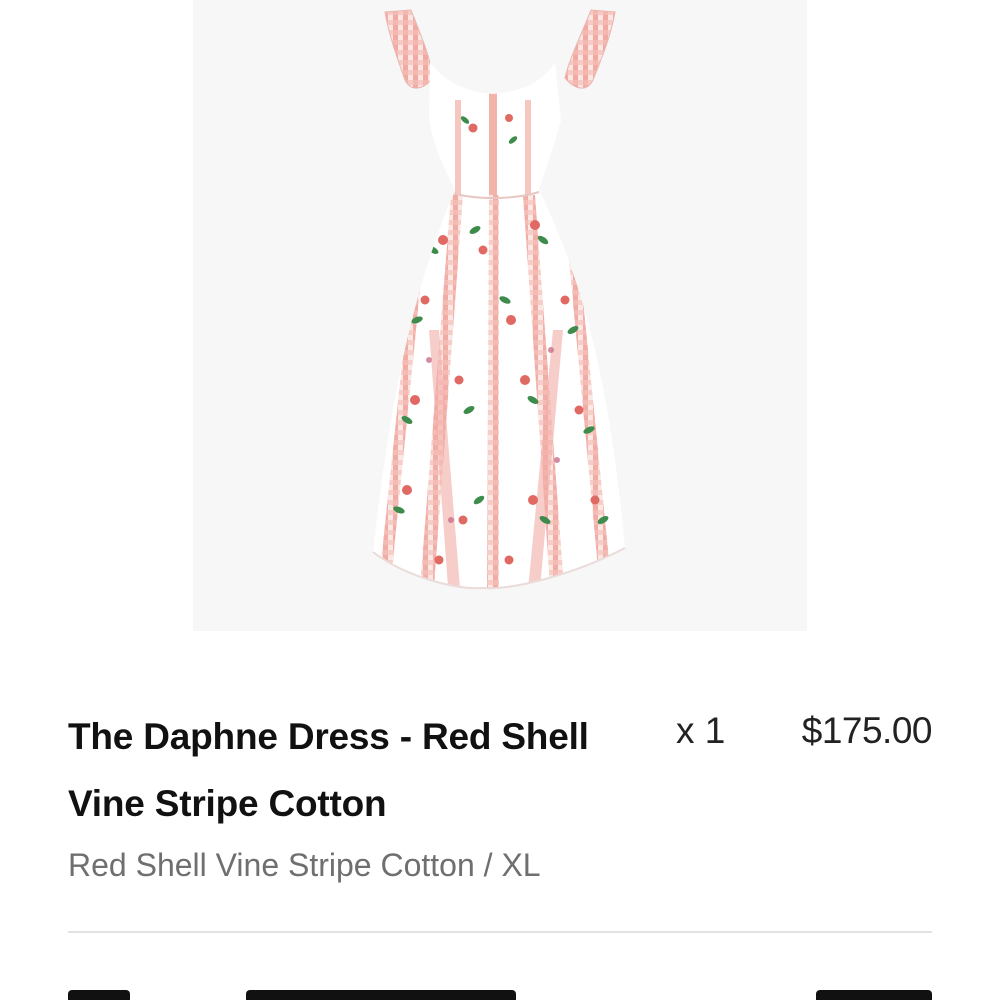 This screenshot has height=1000, width=1000. What do you see at coordinates (500, 932) in the screenshot?
I see `divider` at bounding box center [500, 932].